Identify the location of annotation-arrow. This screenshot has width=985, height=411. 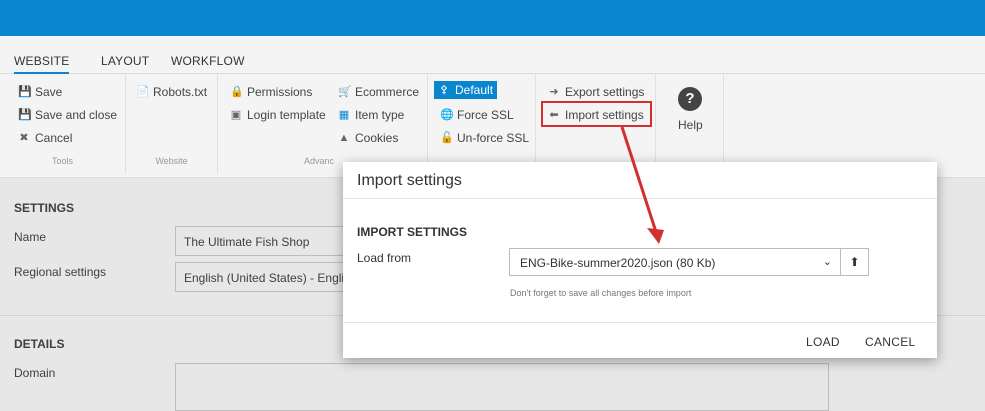
(642, 185).